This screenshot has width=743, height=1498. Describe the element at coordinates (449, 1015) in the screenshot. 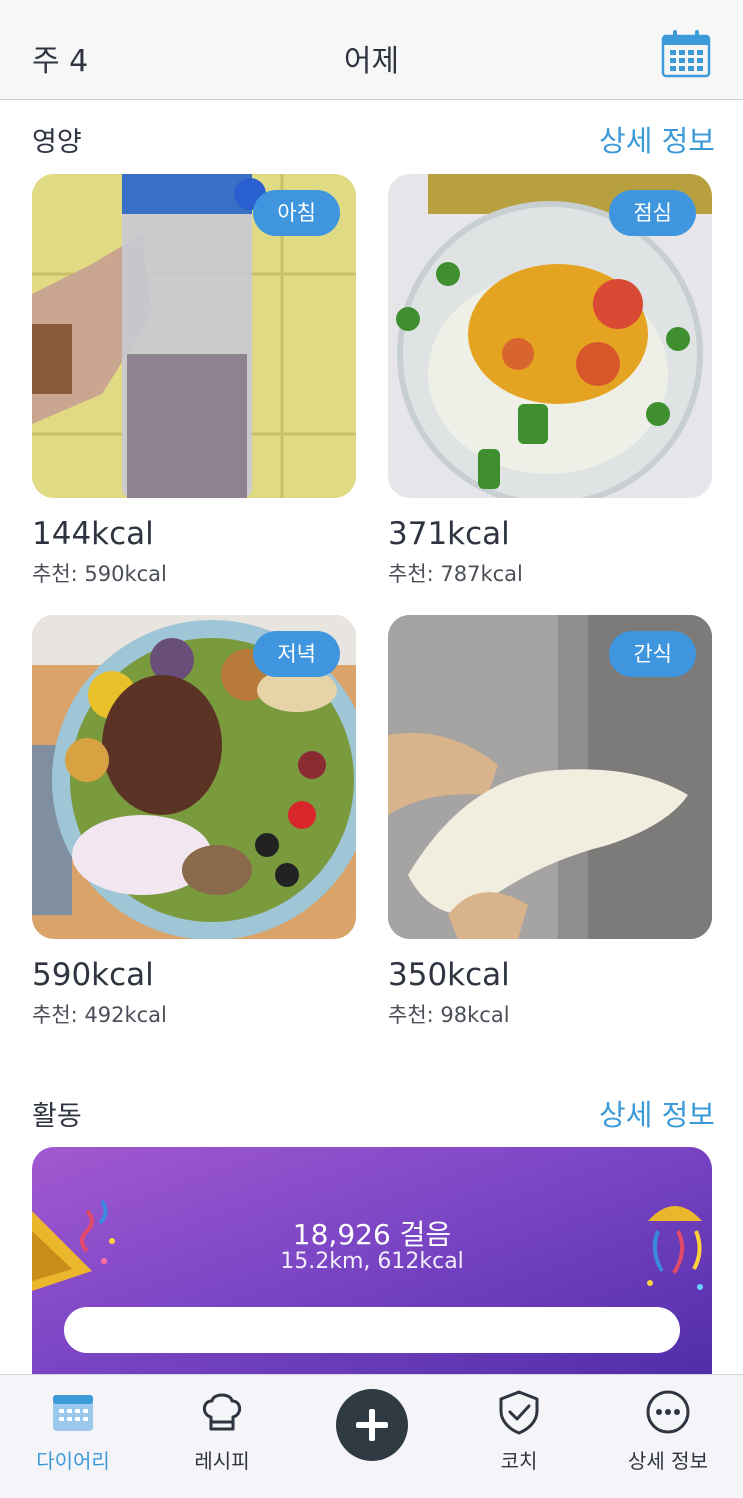

I see `meal-recommended: 추천: 98kcal` at that location.